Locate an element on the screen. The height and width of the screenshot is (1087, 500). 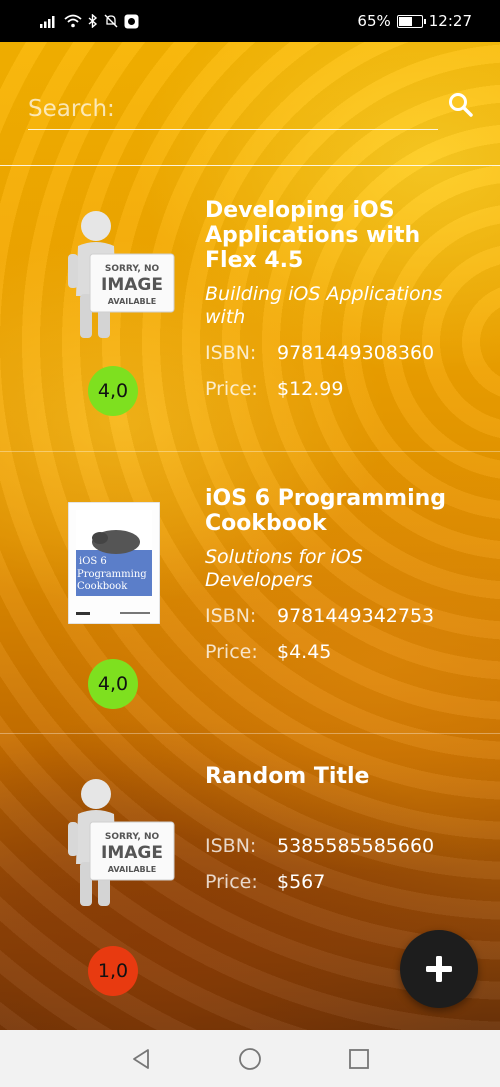
book-cover-image: iOS 6 Programming Cookbook is located at coordinates (114, 563).